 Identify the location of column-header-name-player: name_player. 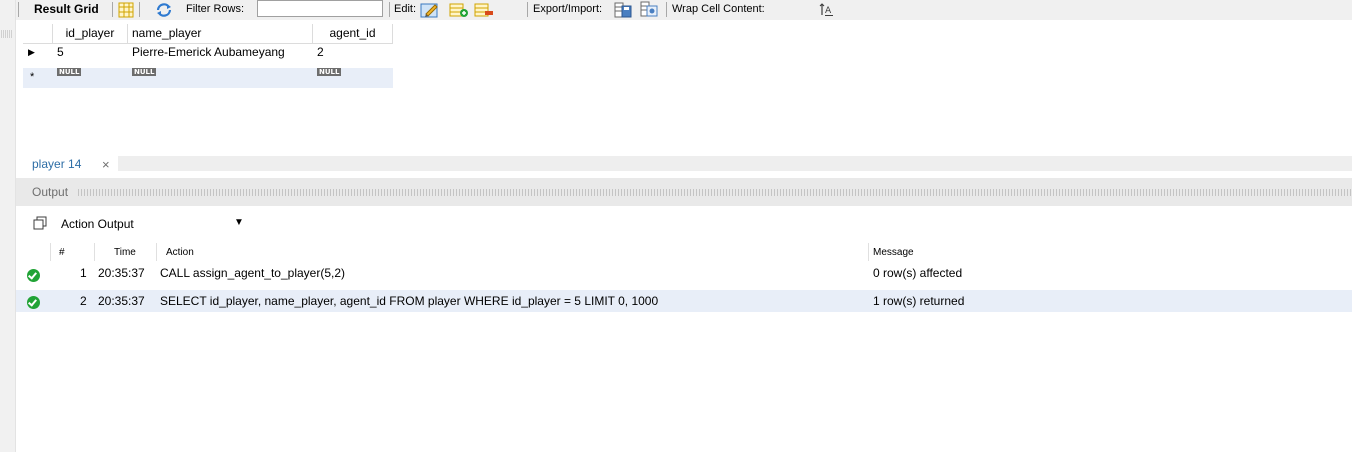
(220, 34).